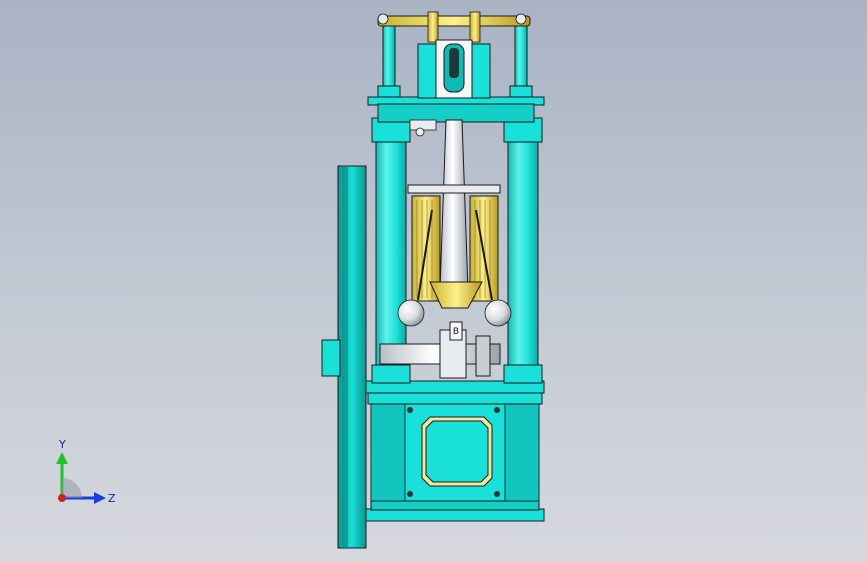  What do you see at coordinates (62, 458) in the screenshot?
I see `y-axis-arrow-icon` at bounding box center [62, 458].